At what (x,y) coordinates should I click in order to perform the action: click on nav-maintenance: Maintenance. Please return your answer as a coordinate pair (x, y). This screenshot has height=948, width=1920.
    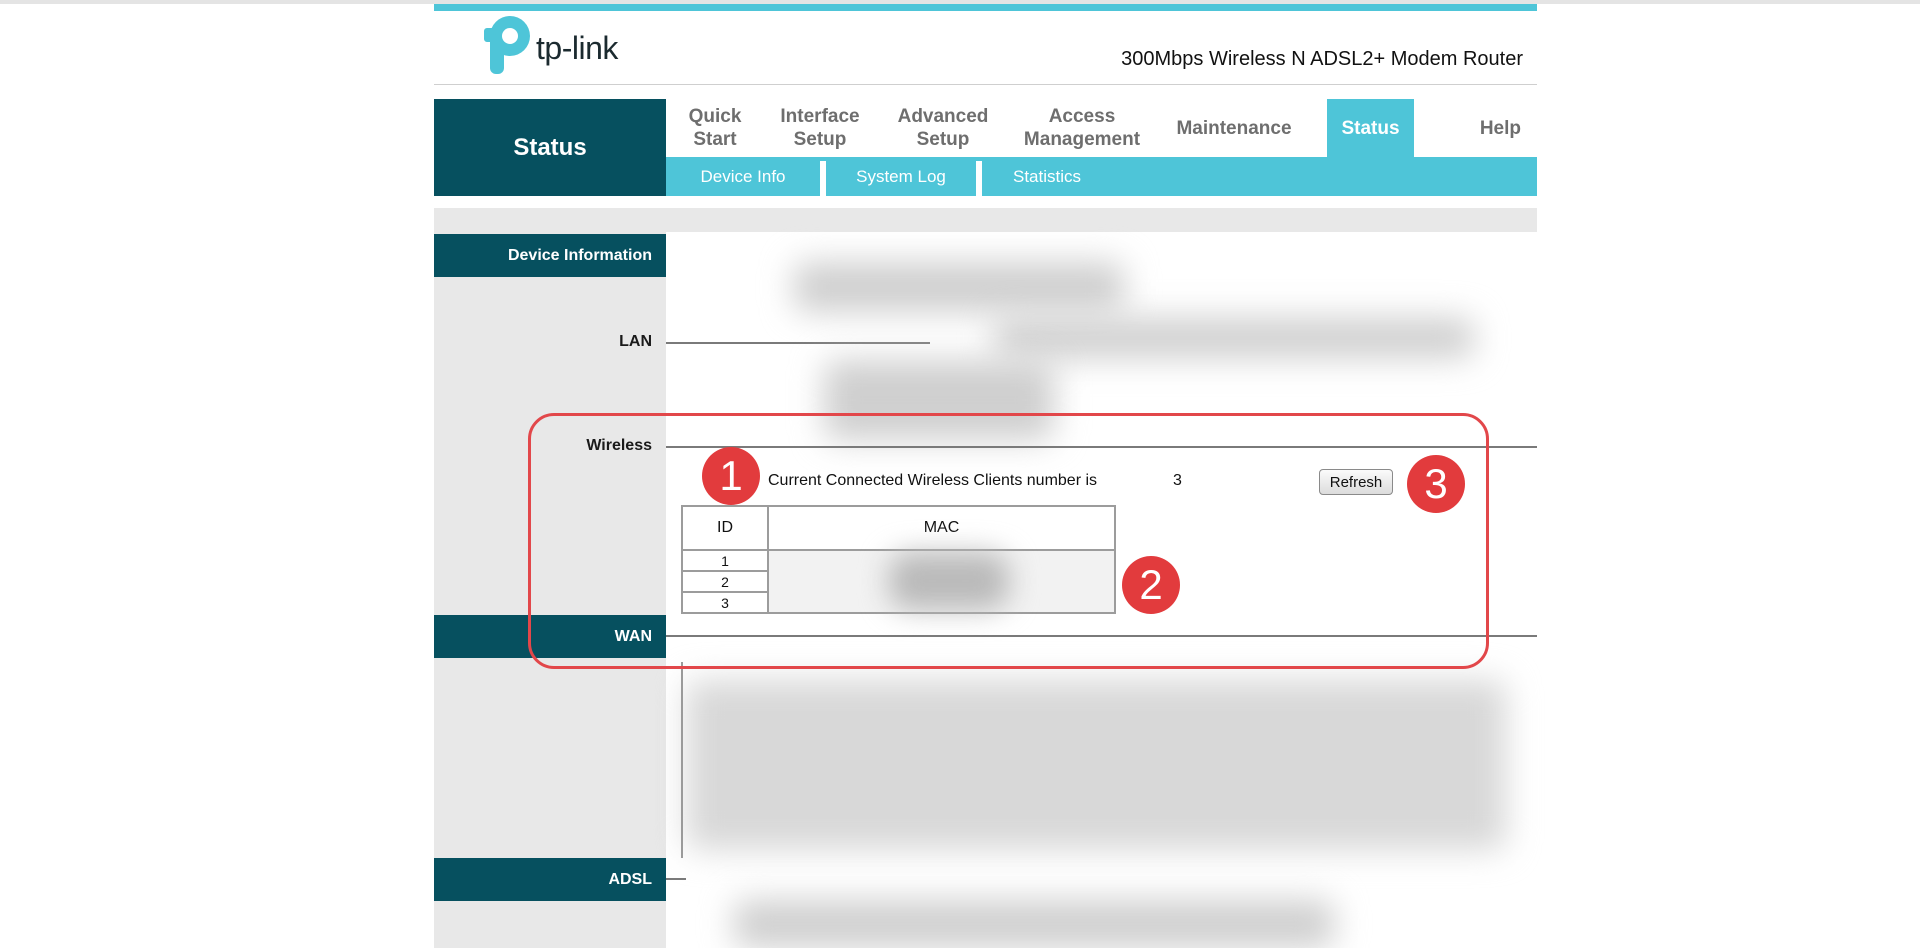
    Looking at the image, I should click on (1234, 128).